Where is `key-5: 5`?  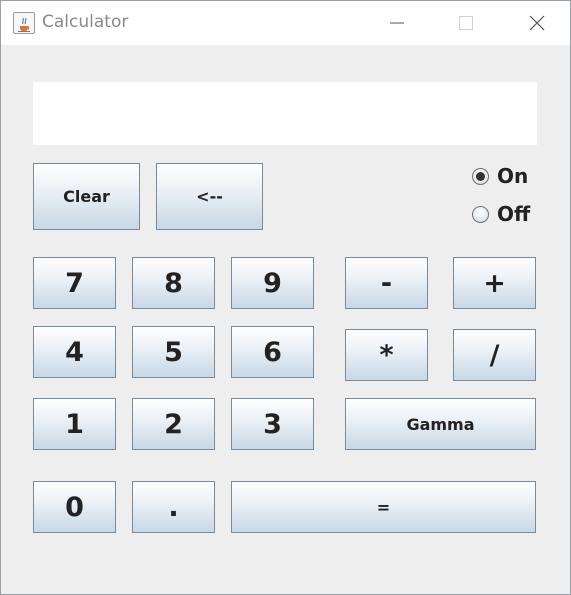
key-5: 5 is located at coordinates (173, 352).